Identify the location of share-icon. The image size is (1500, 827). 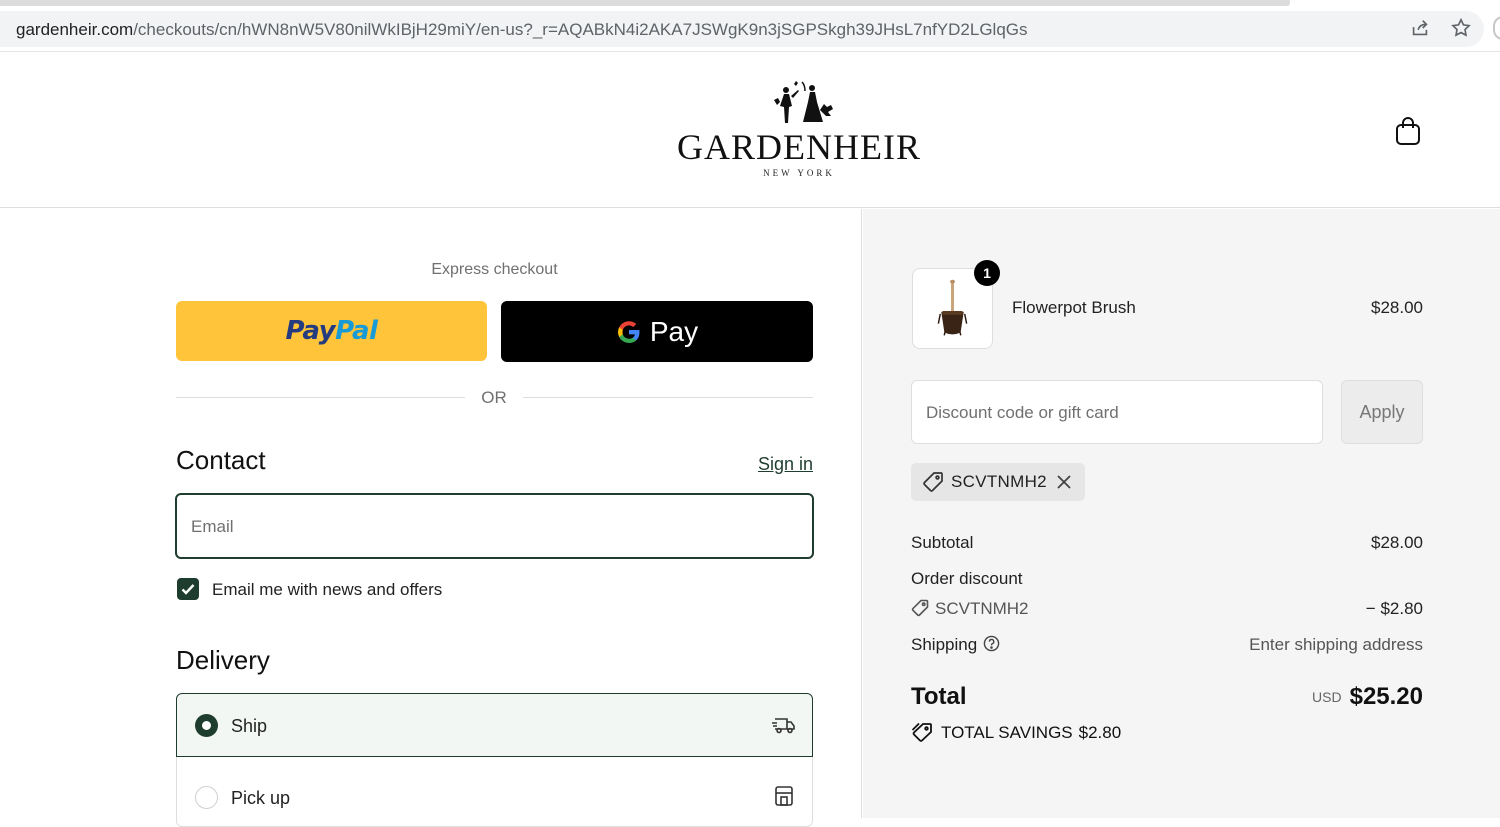
(1420, 28).